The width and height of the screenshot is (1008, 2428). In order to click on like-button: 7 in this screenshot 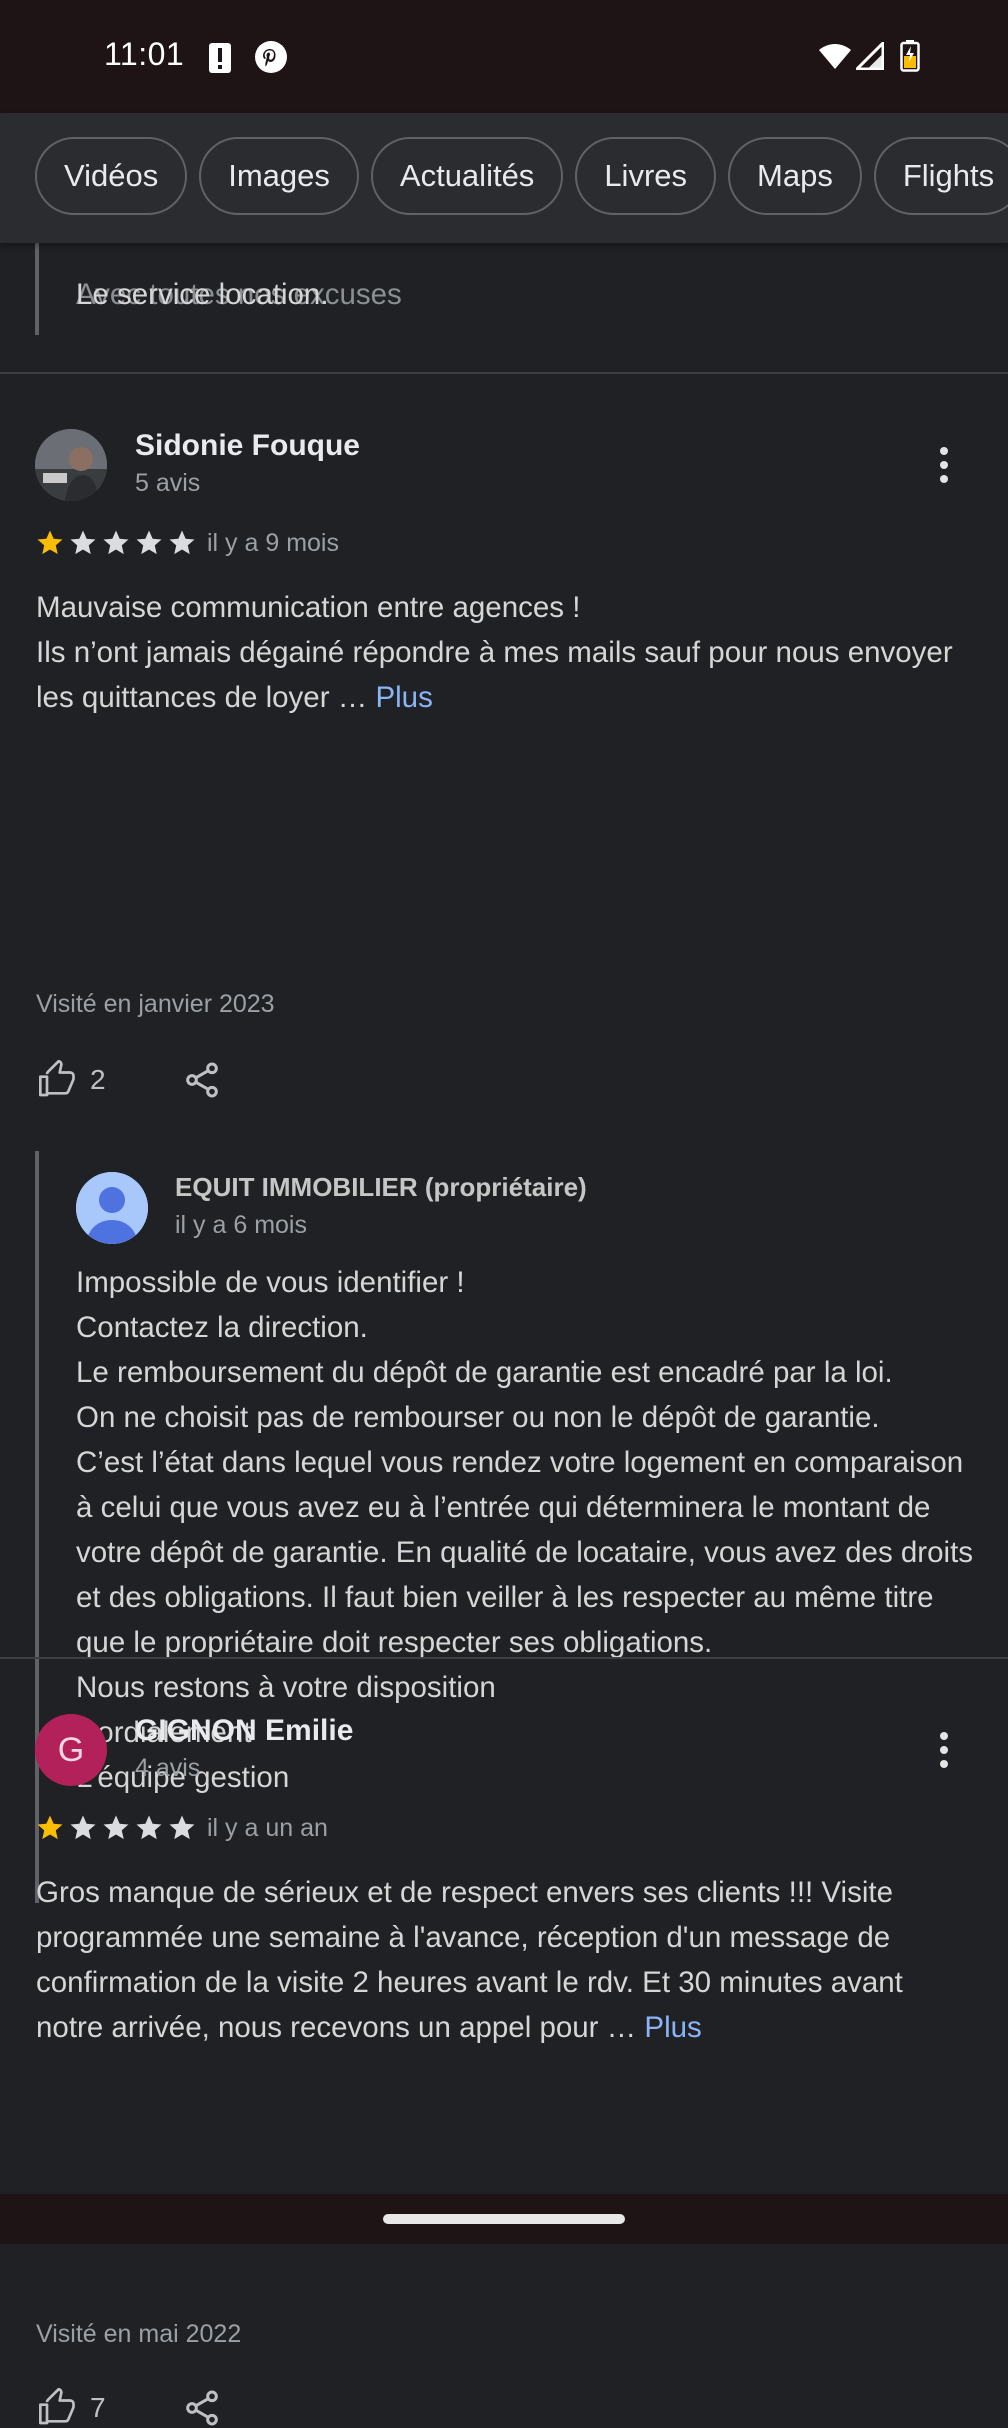, I will do `click(71, 2408)`.